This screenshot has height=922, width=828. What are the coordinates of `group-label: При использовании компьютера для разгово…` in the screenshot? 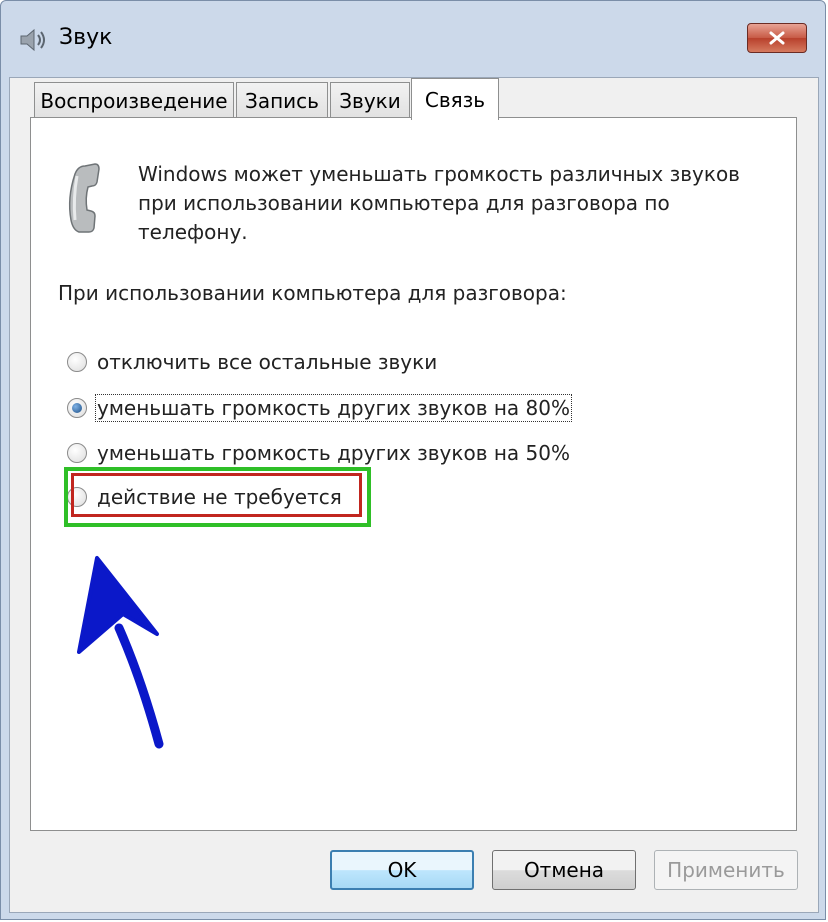 It's located at (312, 293).